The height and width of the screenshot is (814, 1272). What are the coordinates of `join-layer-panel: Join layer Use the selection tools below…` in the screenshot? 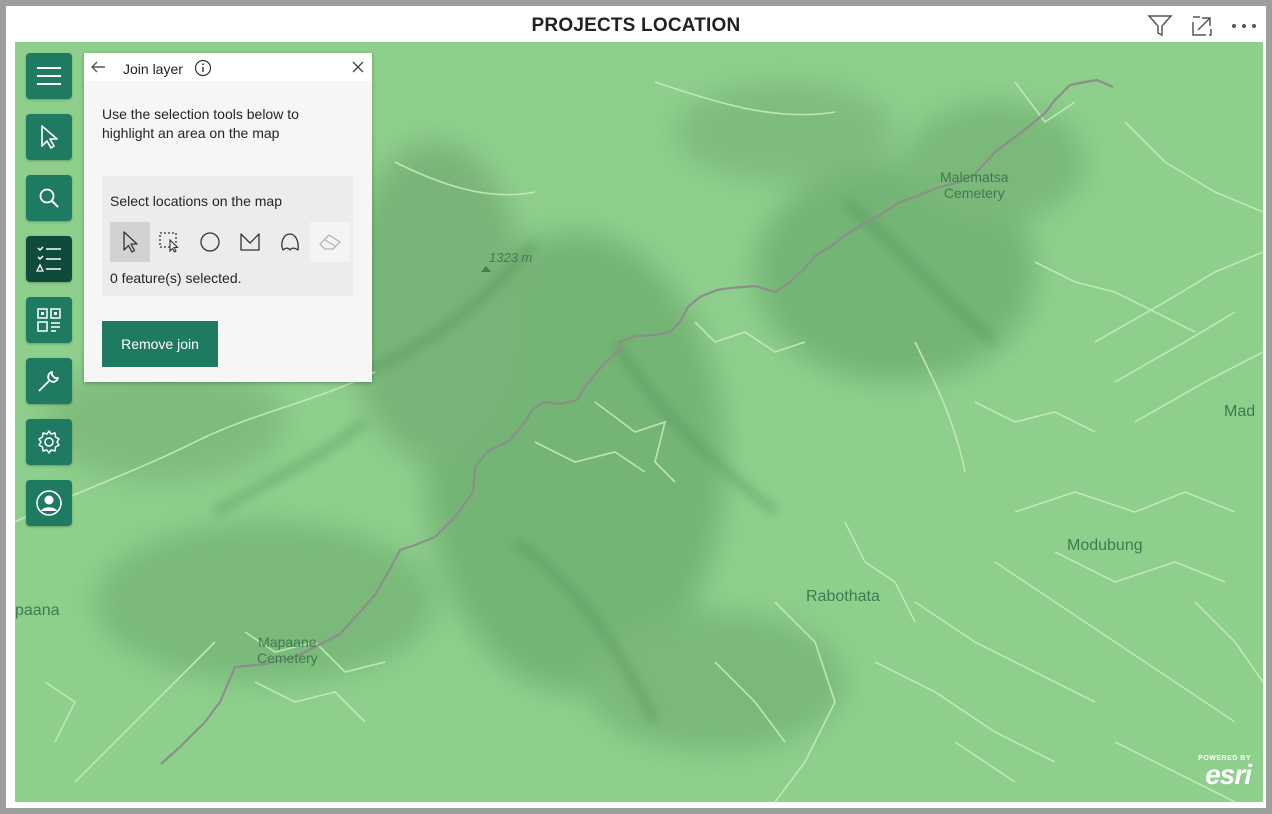 It's located at (228, 217).